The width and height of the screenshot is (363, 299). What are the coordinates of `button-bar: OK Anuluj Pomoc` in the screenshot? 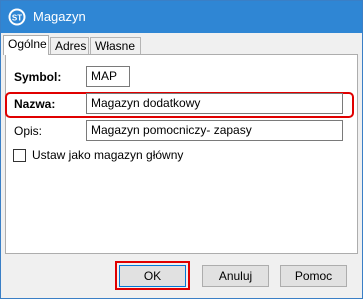 It's located at (181, 276).